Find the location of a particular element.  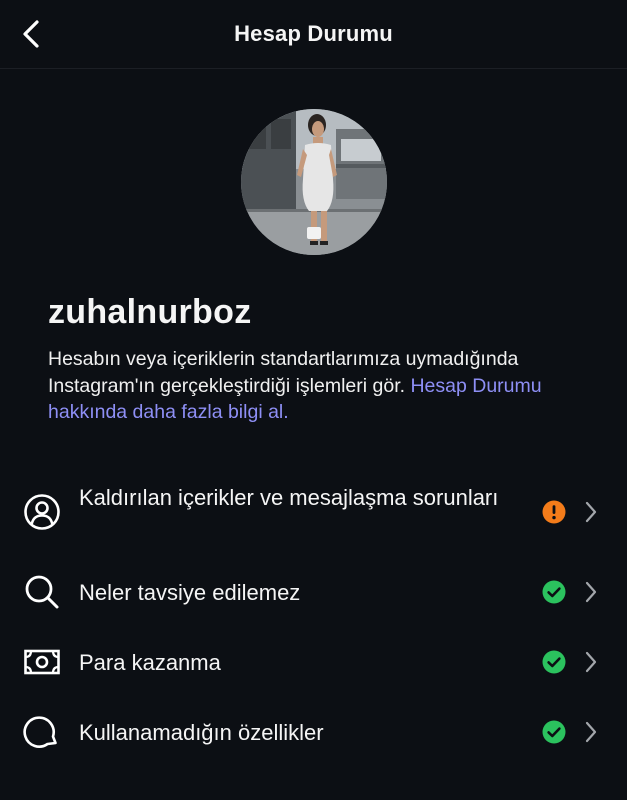

person-circle-icon is located at coordinates (42, 512).